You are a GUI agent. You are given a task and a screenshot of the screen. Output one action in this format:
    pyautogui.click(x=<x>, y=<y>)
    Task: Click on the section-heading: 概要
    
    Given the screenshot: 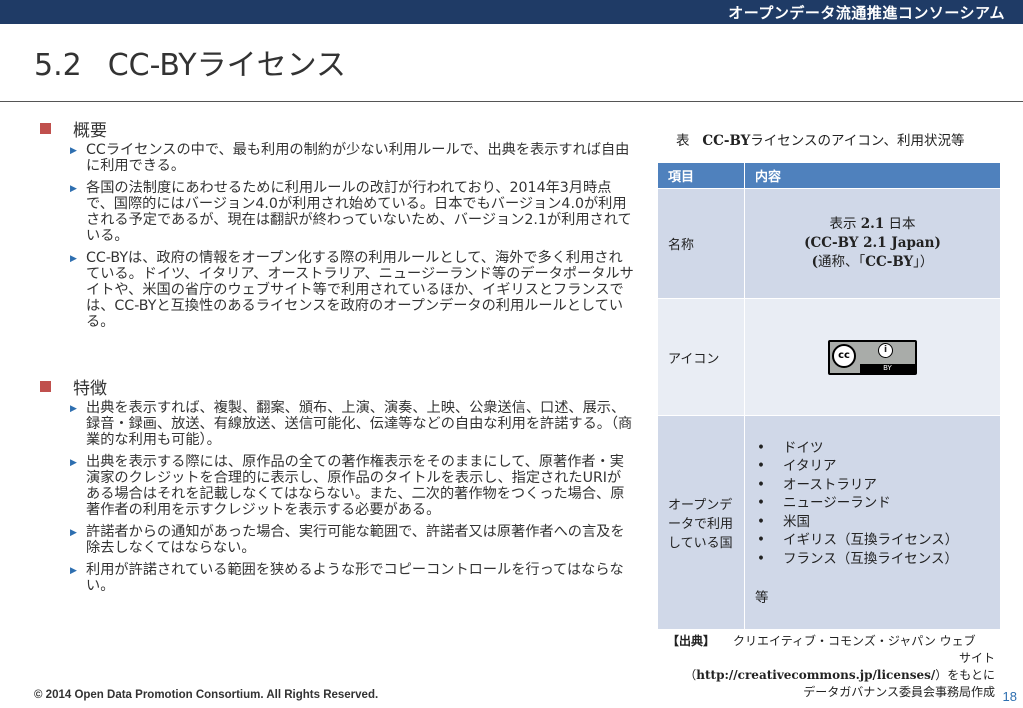 What is the action you would take?
    pyautogui.click(x=90, y=130)
    